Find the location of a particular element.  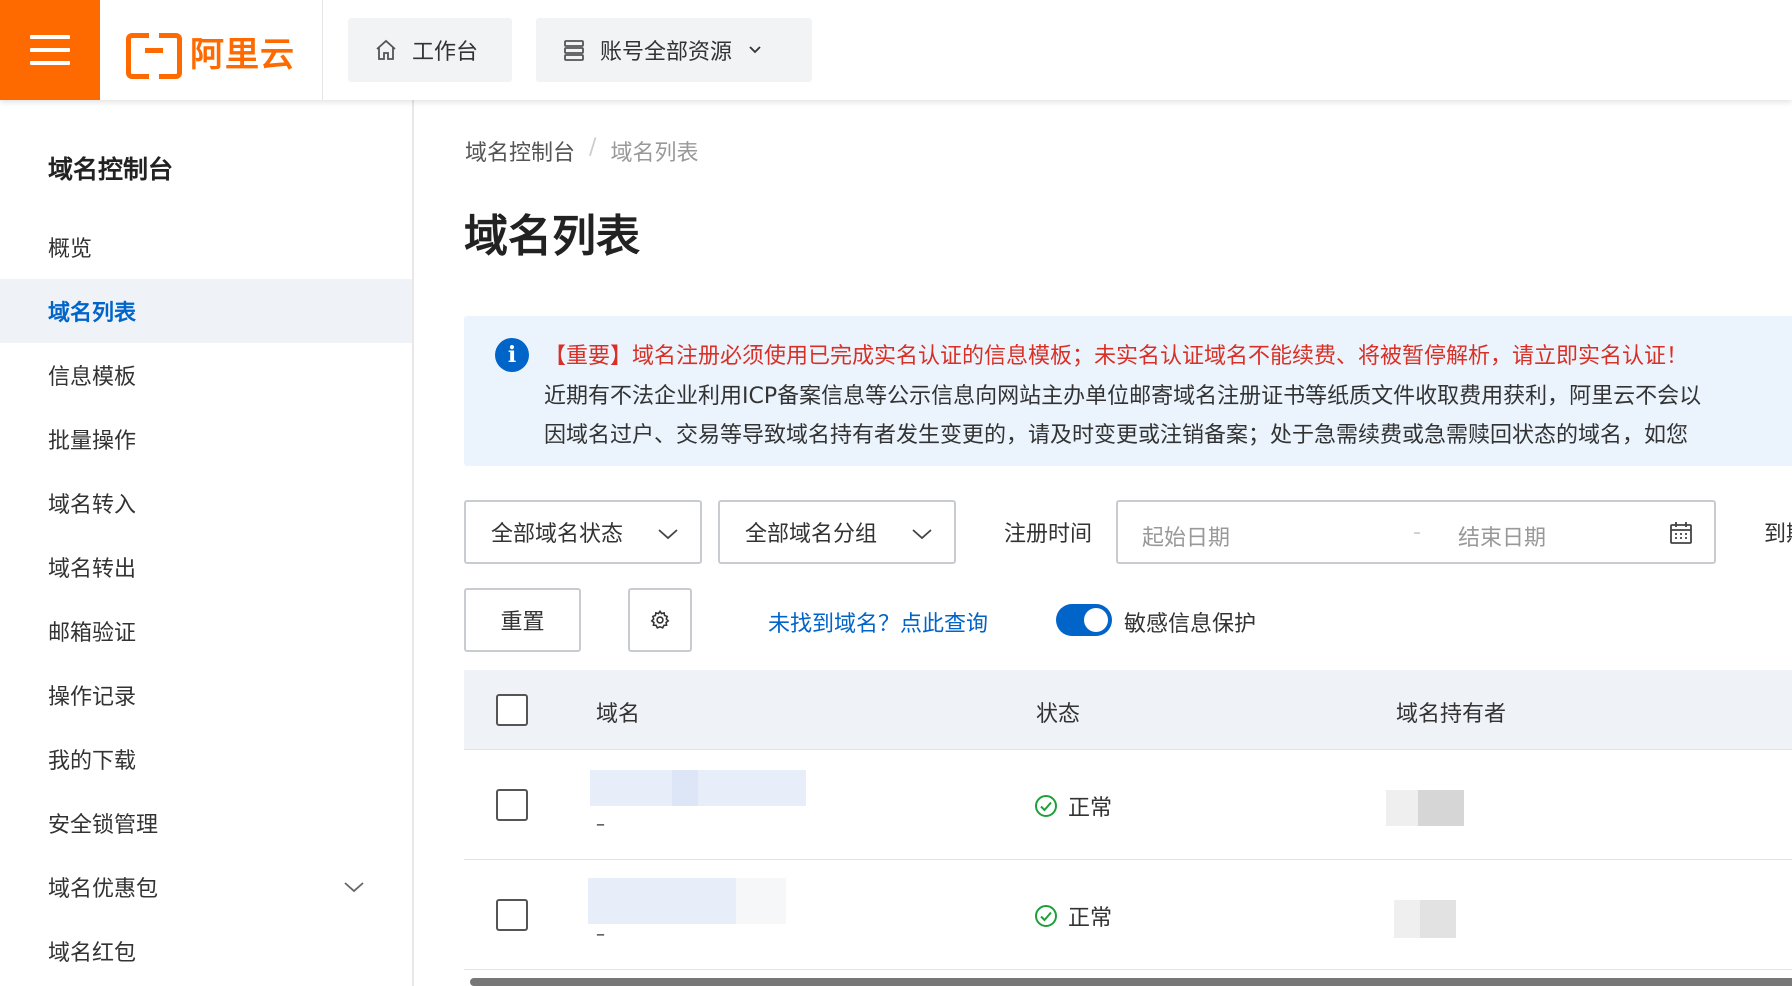

server-icon is located at coordinates (574, 50).